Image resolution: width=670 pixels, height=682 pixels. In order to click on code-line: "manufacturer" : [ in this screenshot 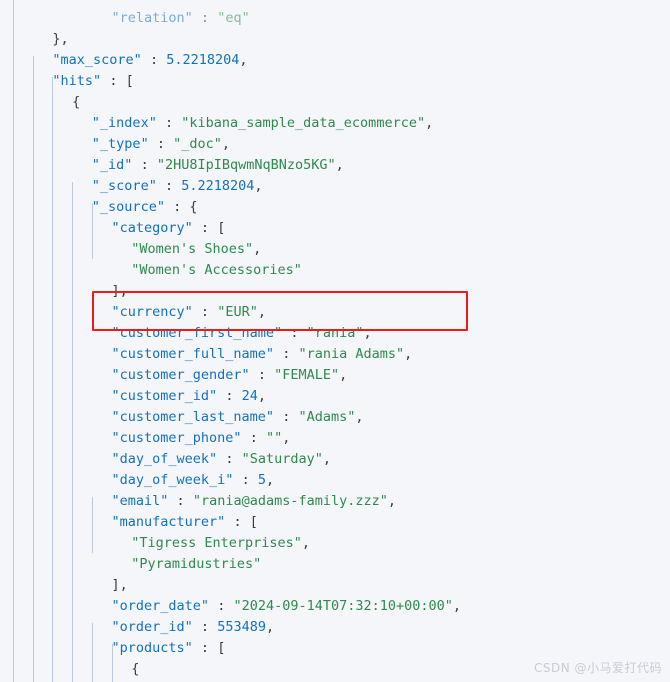, I will do `click(129, 522)`.